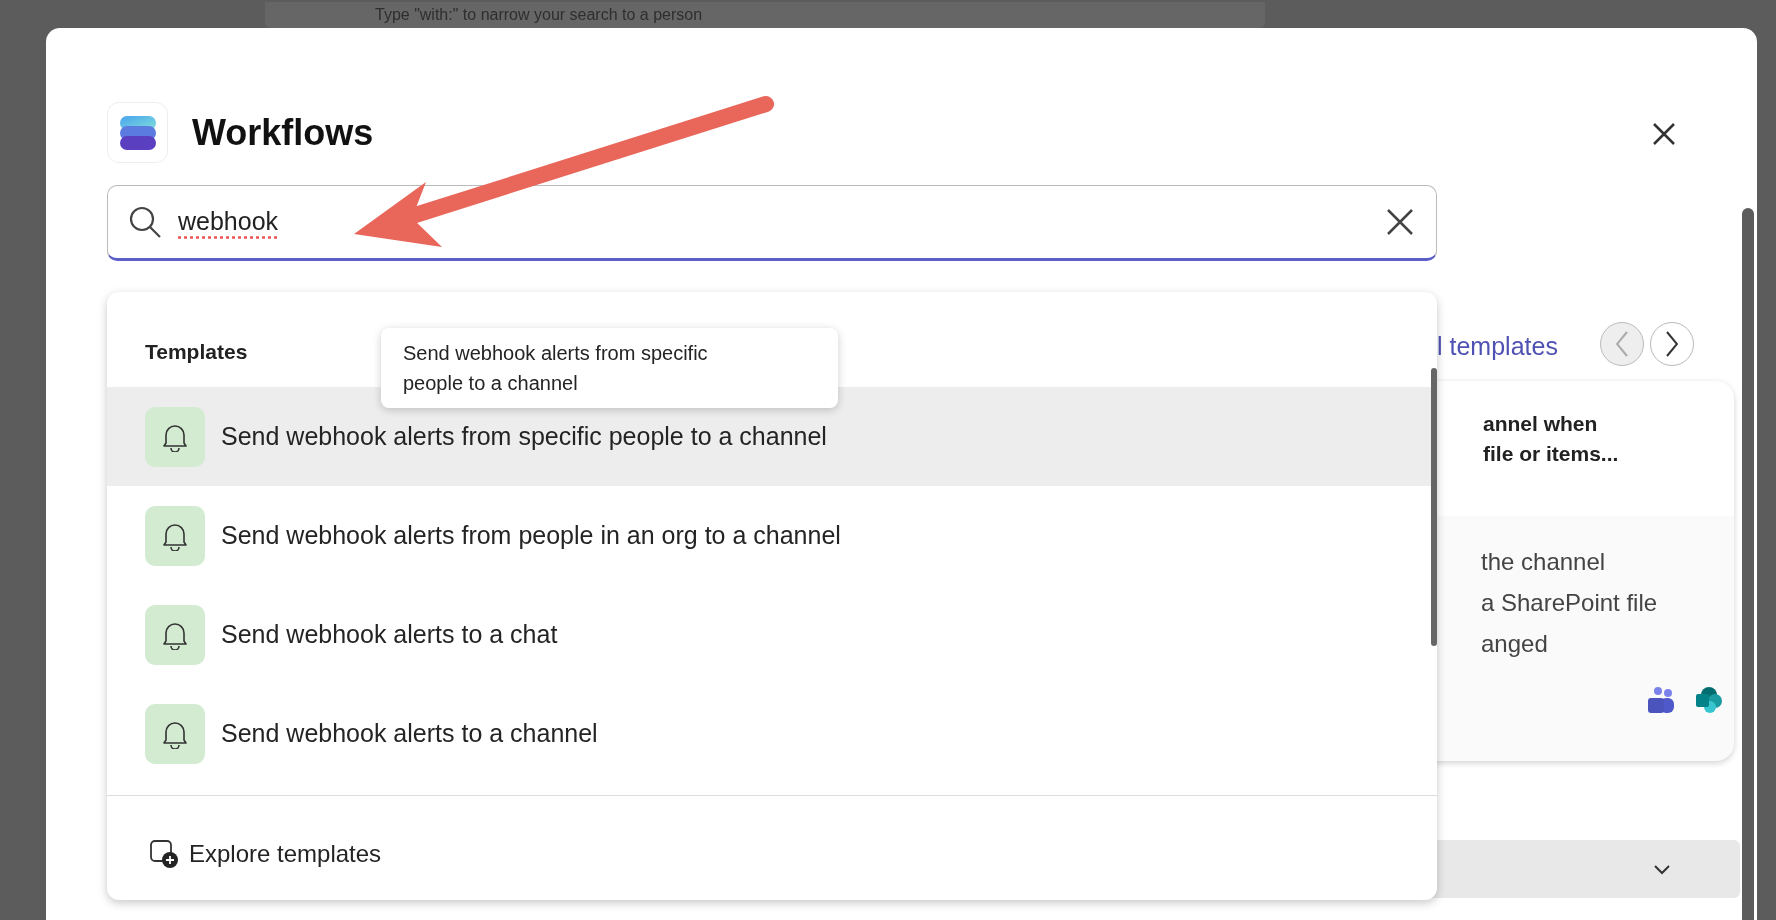 The height and width of the screenshot is (920, 1776). Describe the element at coordinates (1541, 424) in the screenshot. I see `card-title: annel when` at that location.